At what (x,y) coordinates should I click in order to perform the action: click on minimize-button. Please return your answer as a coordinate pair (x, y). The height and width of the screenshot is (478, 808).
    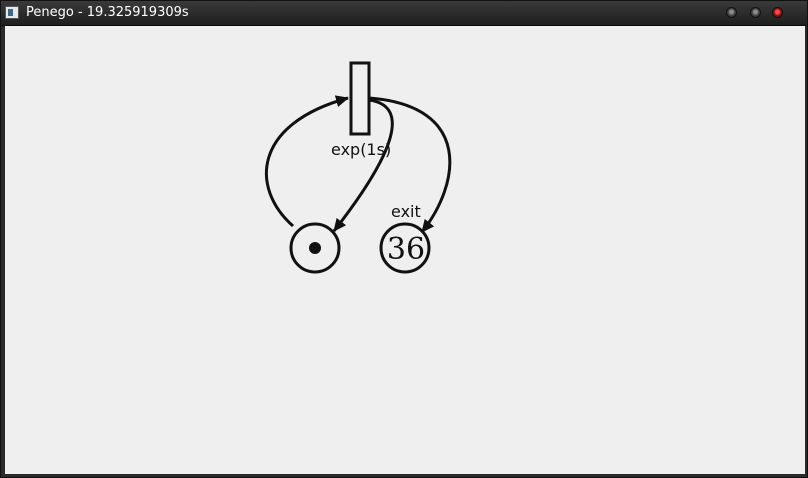
    Looking at the image, I should click on (731, 12).